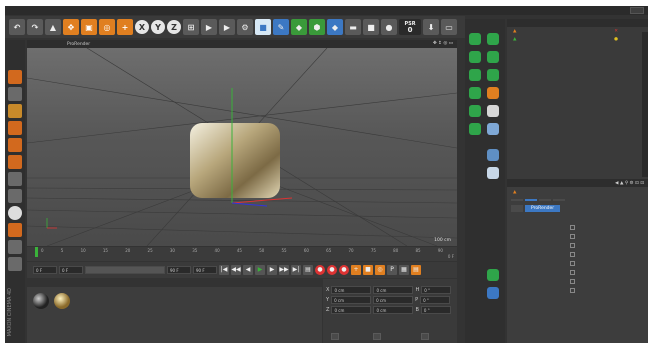  Describe the element at coordinates (629, 183) in the screenshot. I see `nav-icons: ◀ ▲ ⚲ ⚙ ⊡ ⊡` at that location.